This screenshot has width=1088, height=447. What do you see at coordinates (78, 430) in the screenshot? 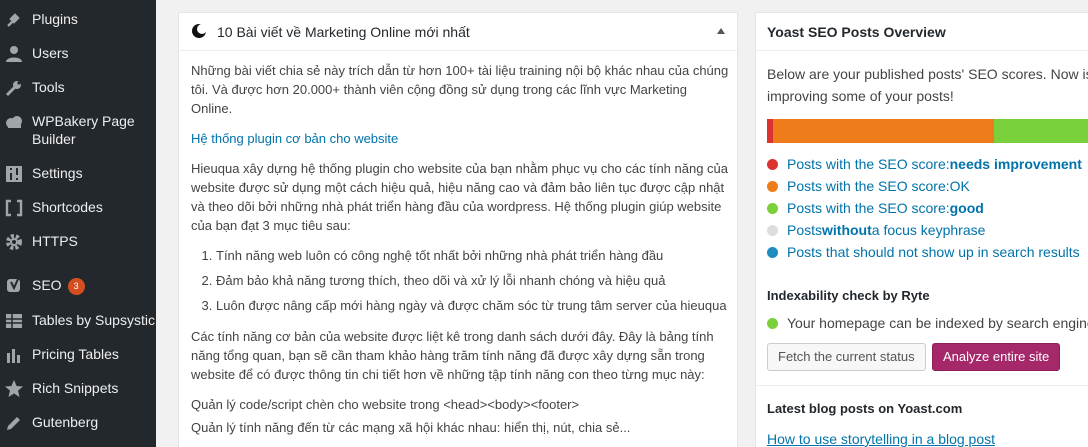
I see `menu-item-gutenberg: Gutenberg` at bounding box center [78, 430].